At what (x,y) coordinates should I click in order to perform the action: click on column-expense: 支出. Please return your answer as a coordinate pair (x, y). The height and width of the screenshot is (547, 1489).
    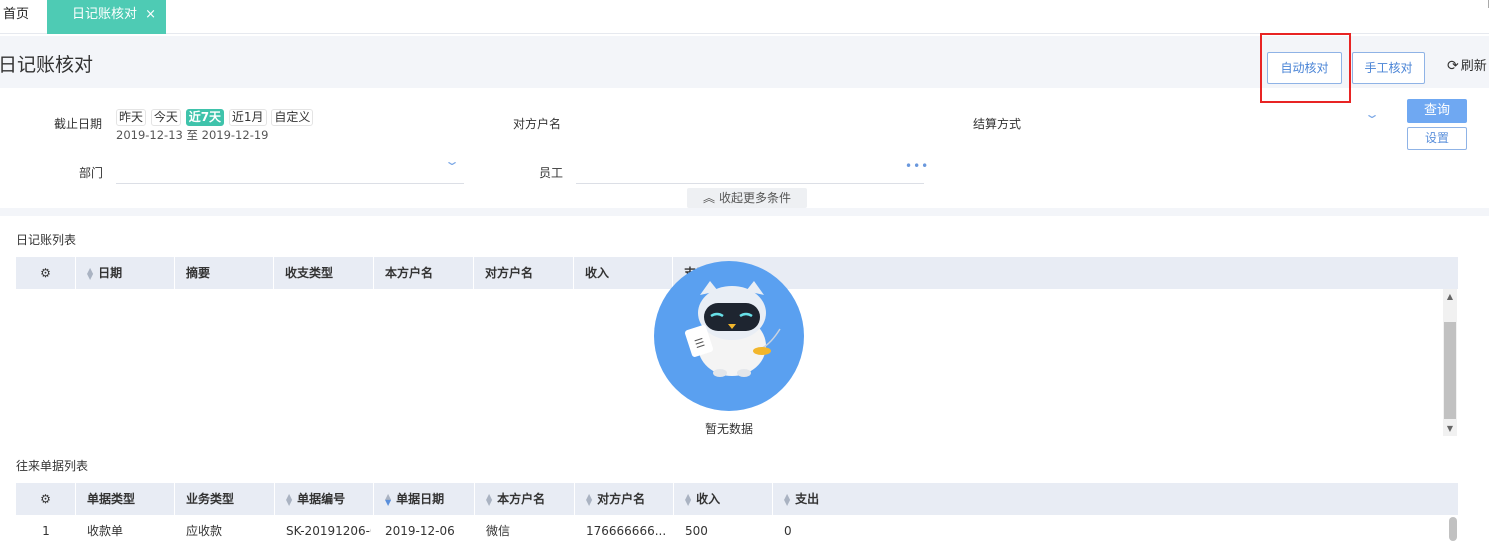
    Looking at the image, I should click on (1065, 273).